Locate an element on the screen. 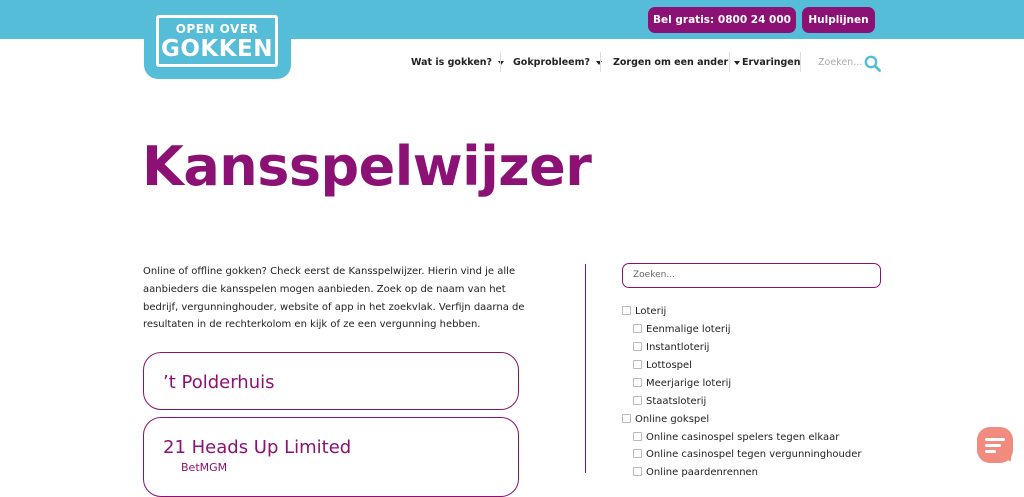  filter-label: Eenmalige loterij is located at coordinates (688, 329).